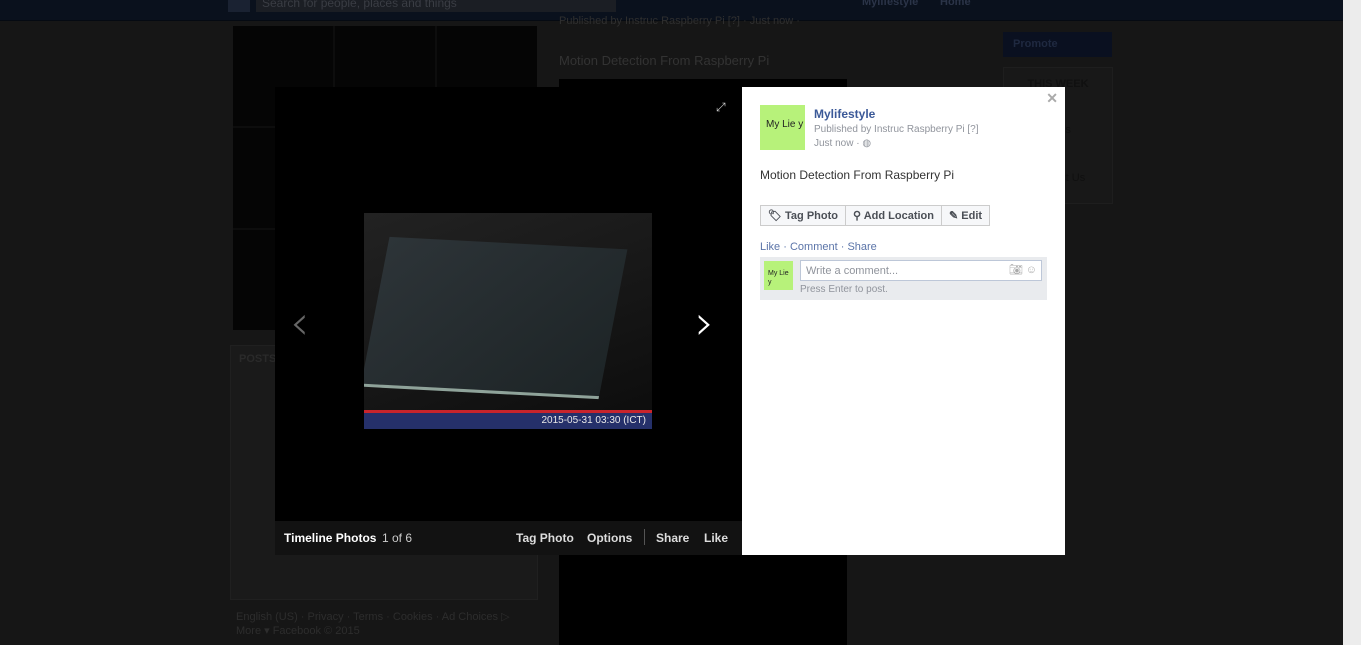 The width and height of the screenshot is (1361, 645). What do you see at coordinates (972, 216) in the screenshot?
I see `edit-label: Edit` at bounding box center [972, 216].